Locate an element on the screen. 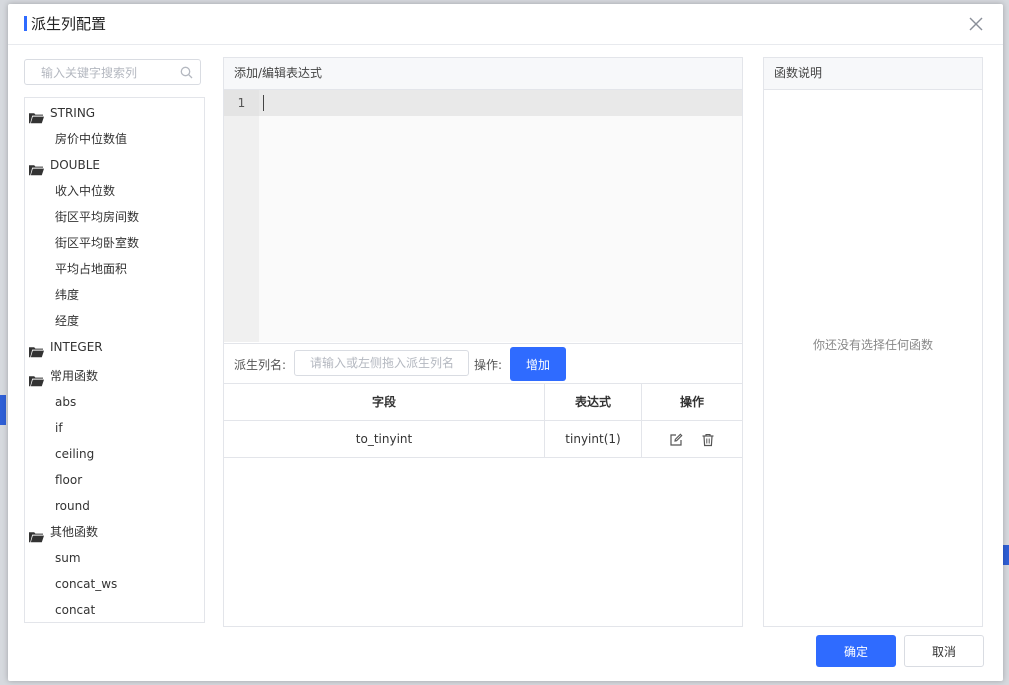 The image size is (1009, 685). column-search-box is located at coordinates (112, 72).